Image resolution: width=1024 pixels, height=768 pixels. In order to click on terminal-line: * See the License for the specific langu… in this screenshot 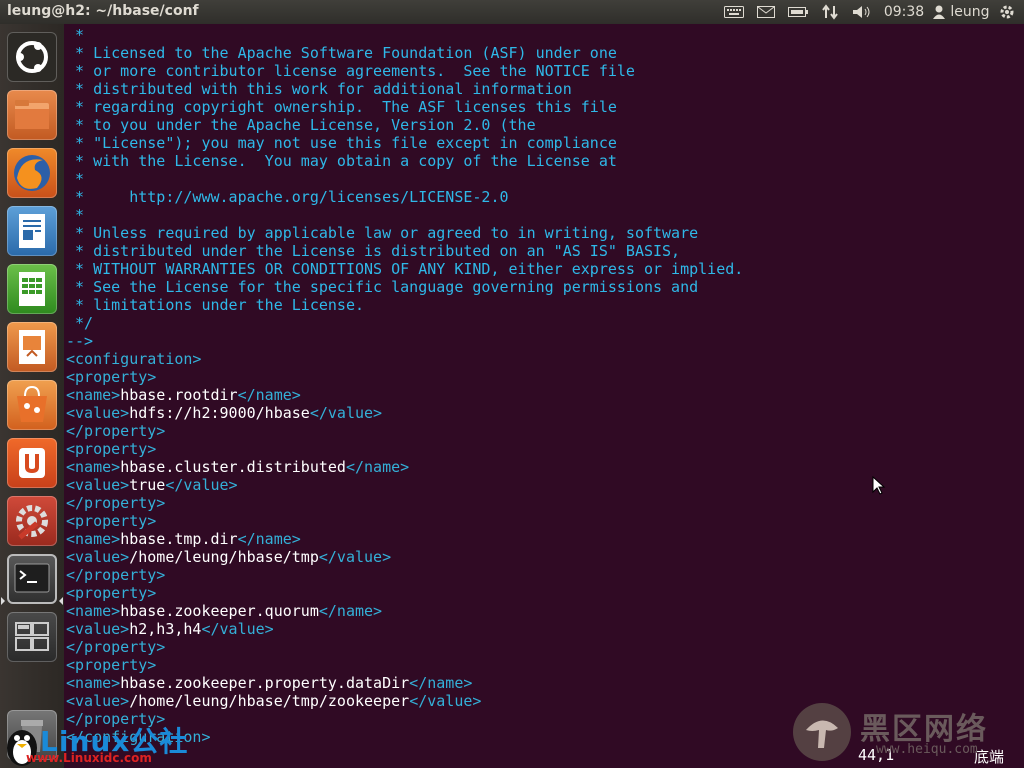, I will do `click(382, 287)`.